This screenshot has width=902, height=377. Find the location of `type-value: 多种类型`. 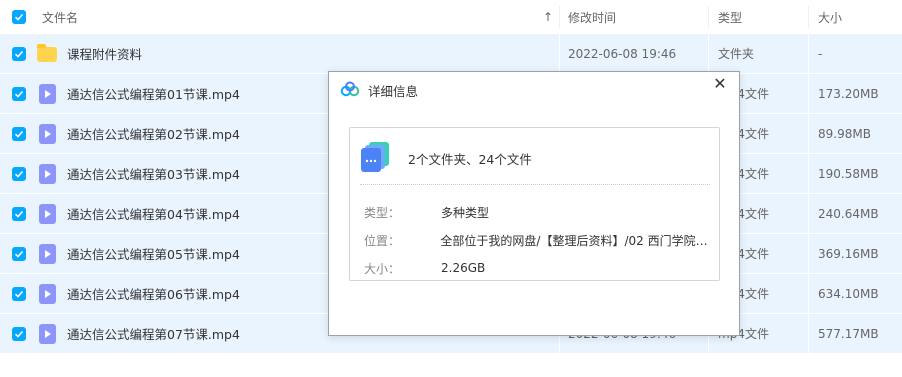

type-value: 多种类型 is located at coordinates (465, 212).